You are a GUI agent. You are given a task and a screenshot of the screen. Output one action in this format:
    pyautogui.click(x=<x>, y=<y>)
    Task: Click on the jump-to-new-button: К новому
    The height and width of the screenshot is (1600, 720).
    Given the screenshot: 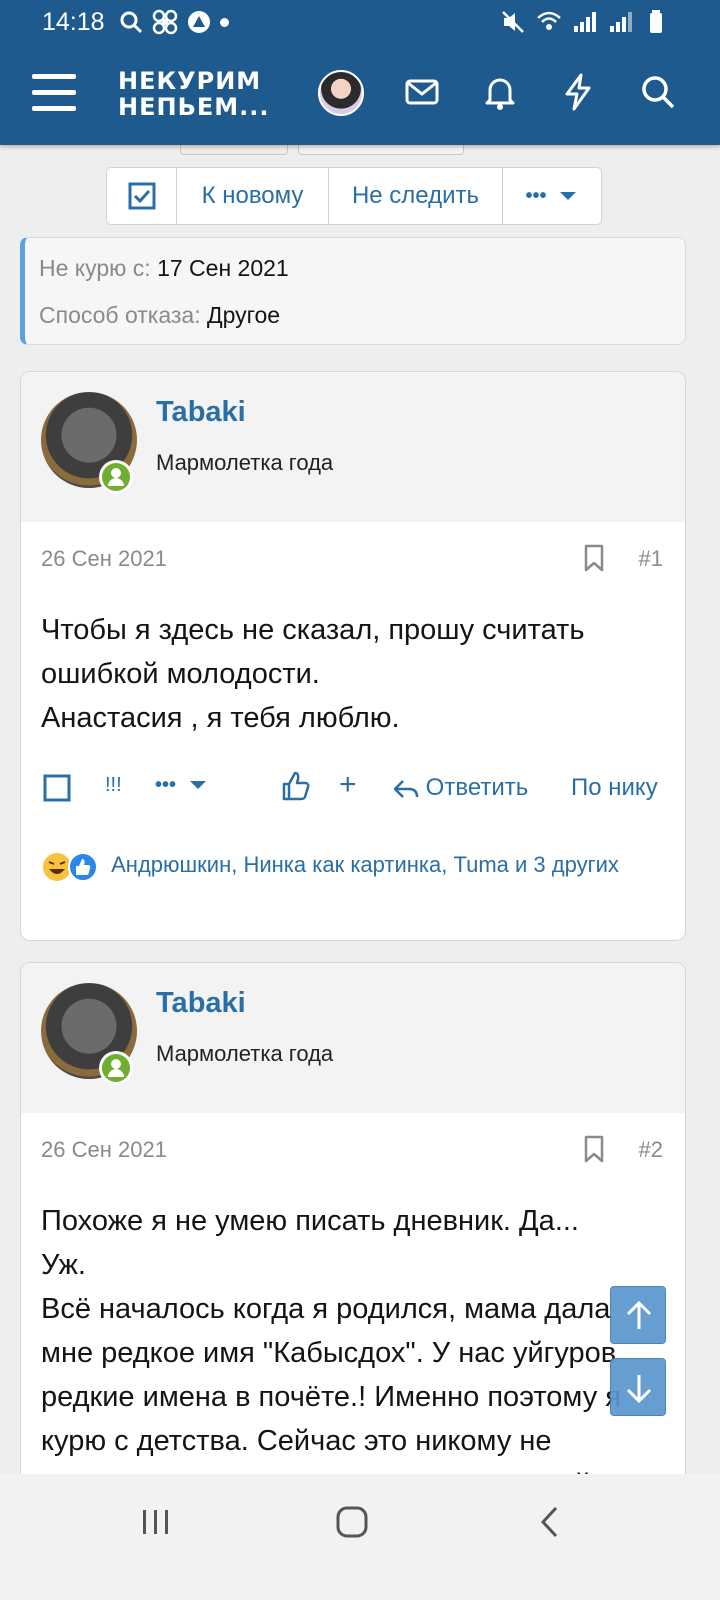 What is the action you would take?
    pyautogui.click(x=253, y=196)
    